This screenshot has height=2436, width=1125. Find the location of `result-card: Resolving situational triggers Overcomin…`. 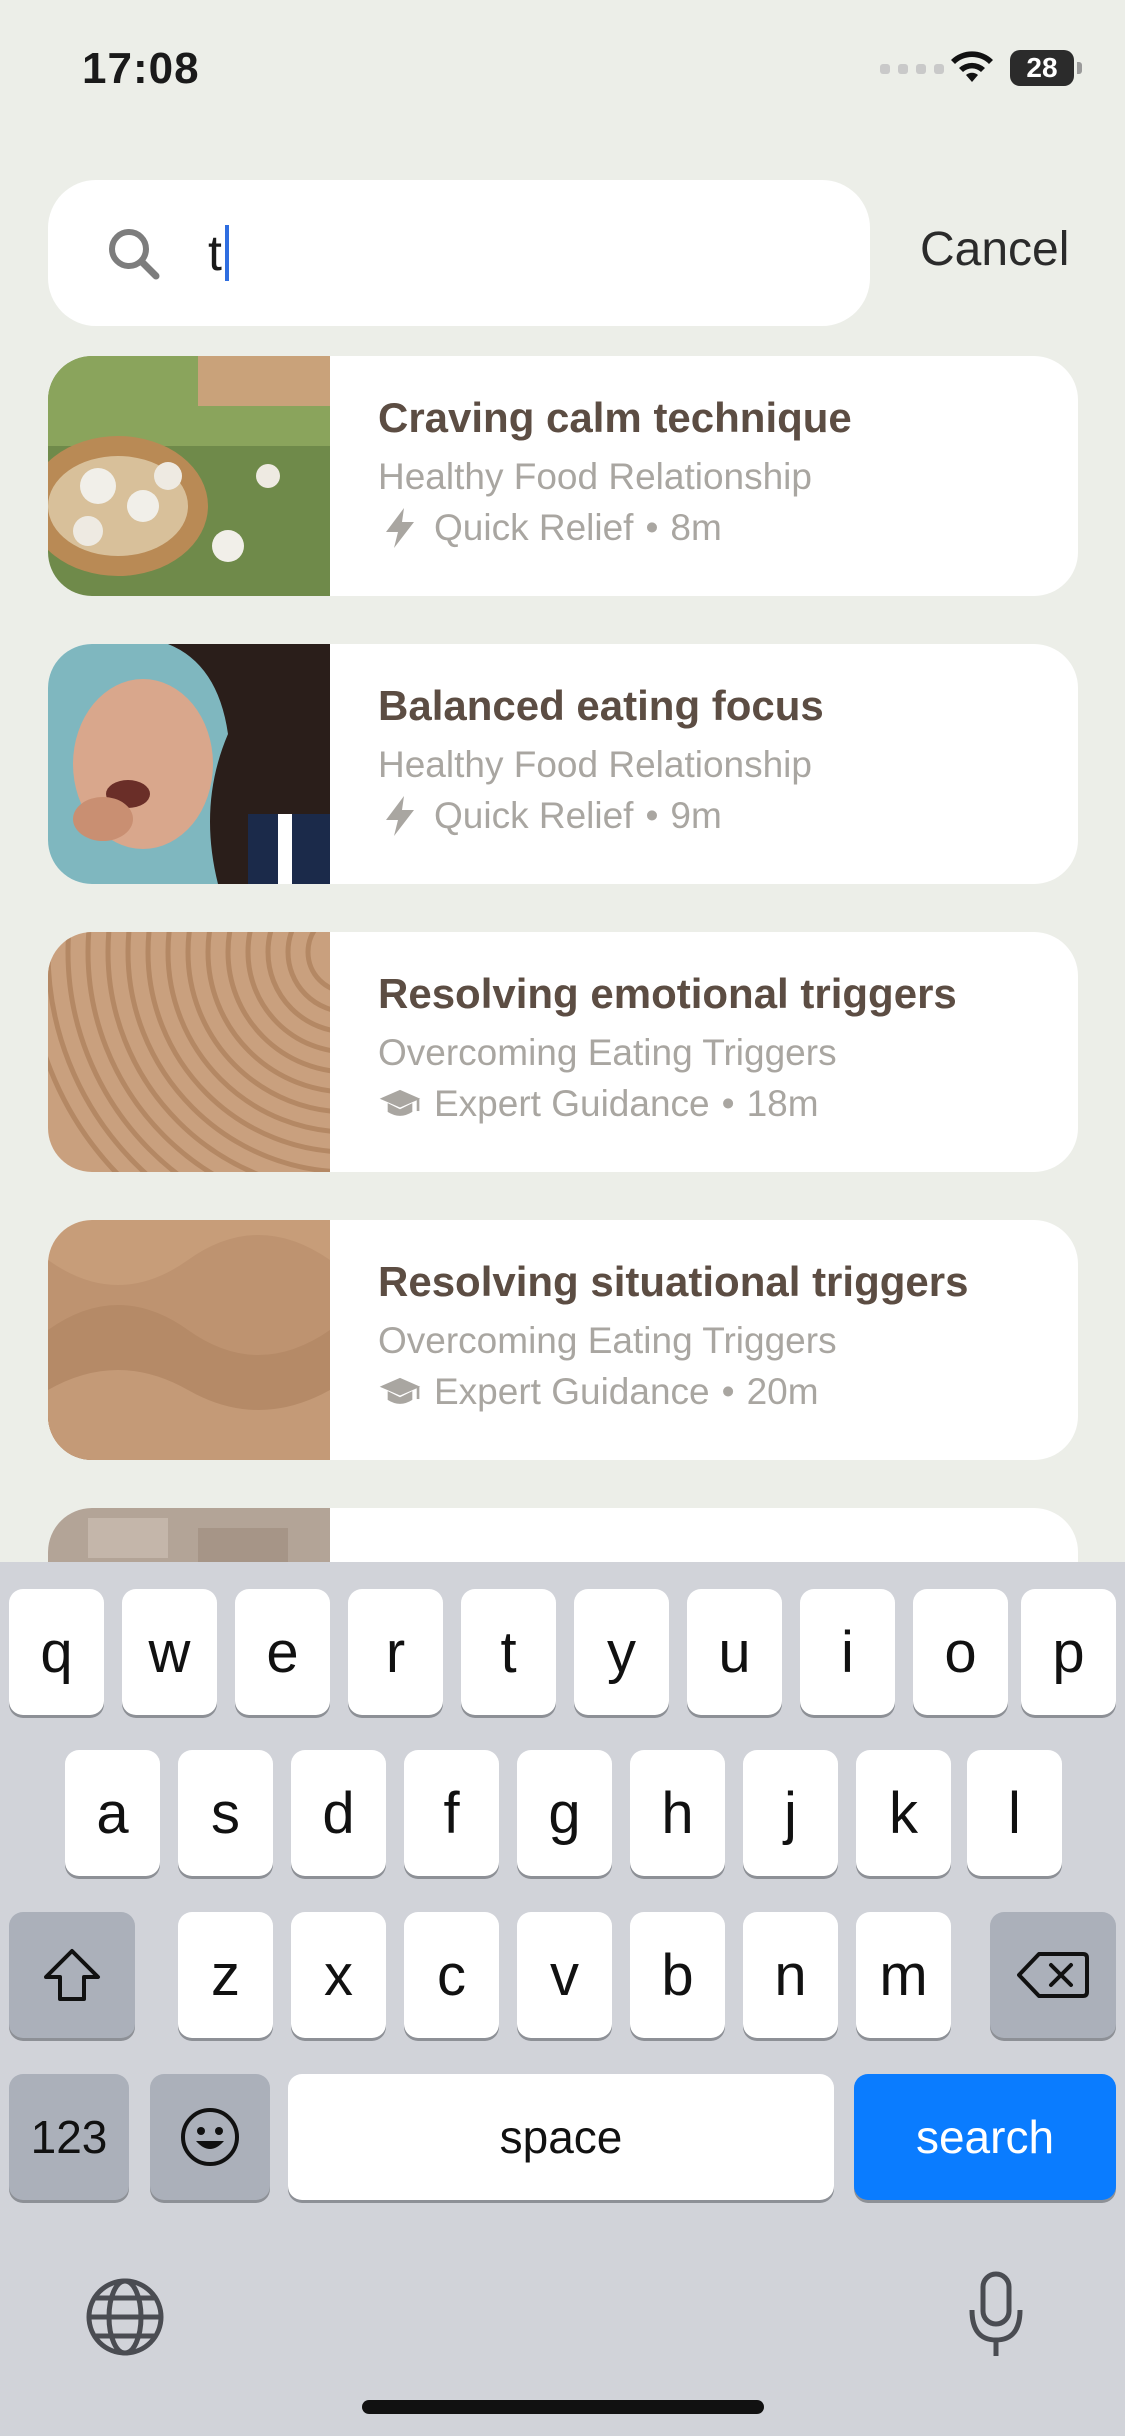

result-card: Resolving situational triggers Overcomin… is located at coordinates (563, 1340).